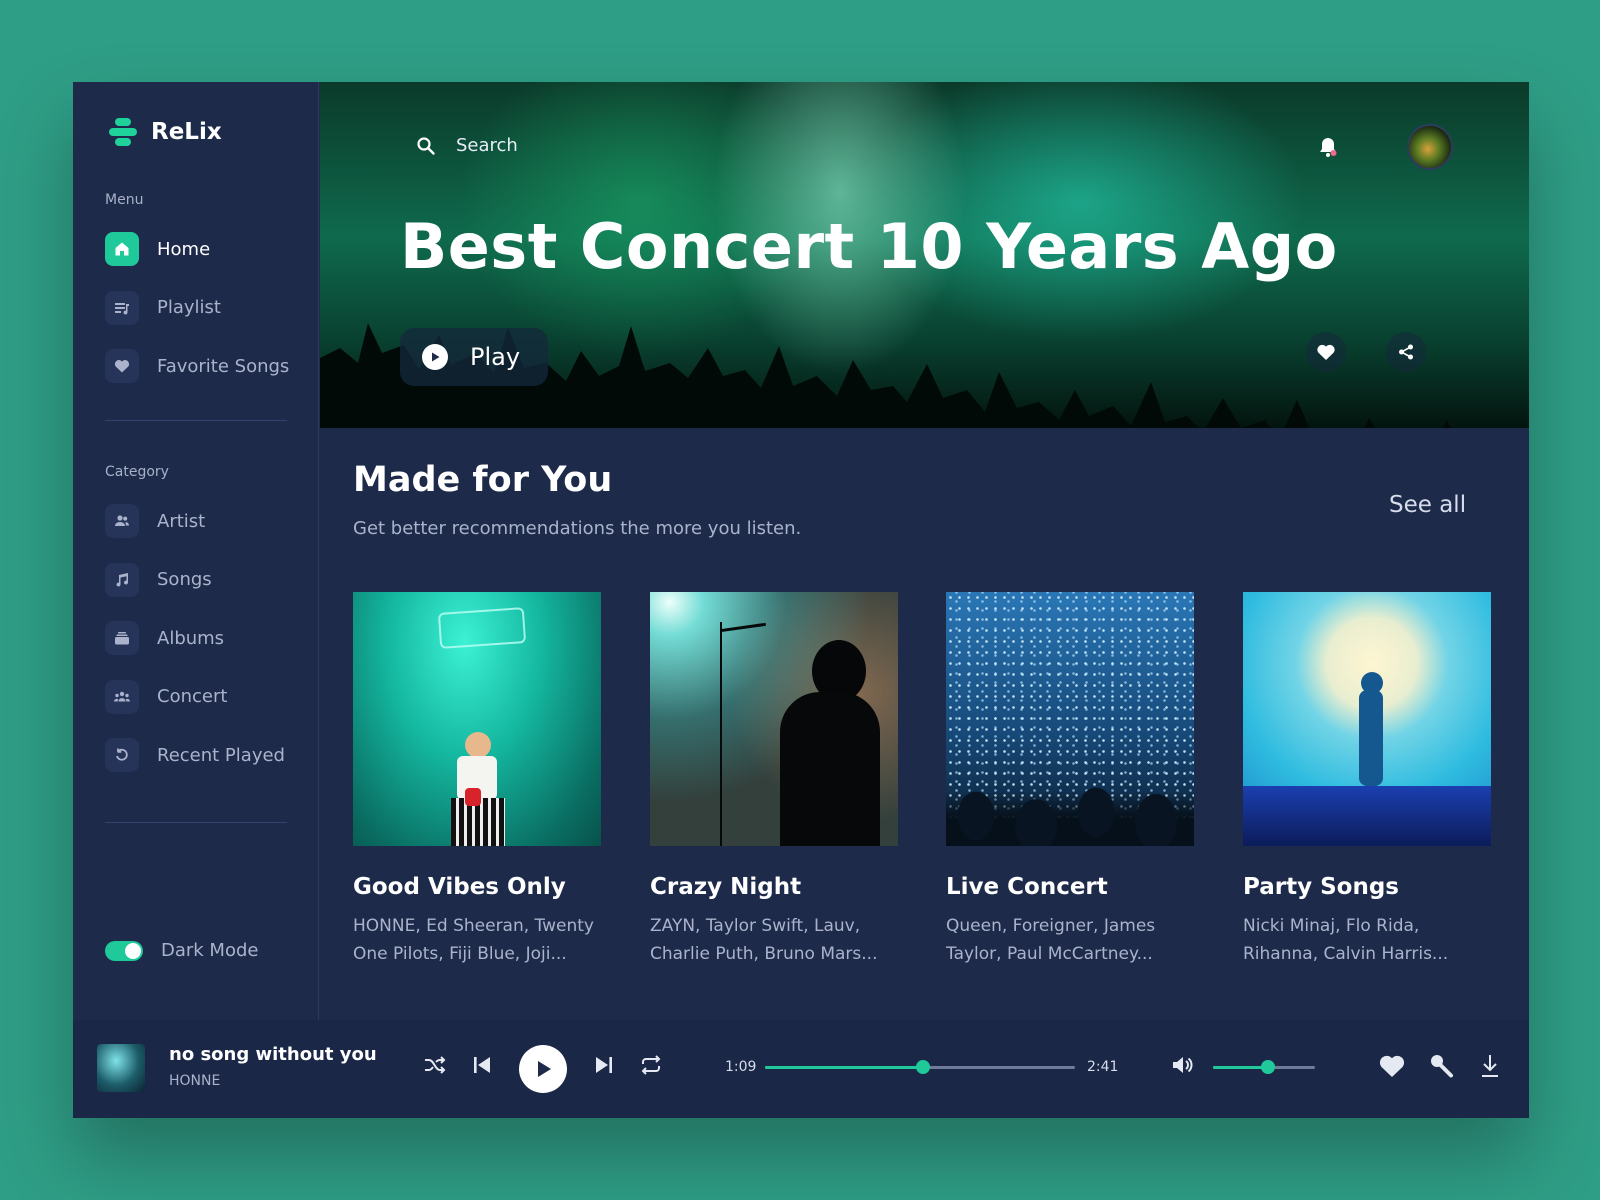 The height and width of the screenshot is (1200, 1600). What do you see at coordinates (426, 145) in the screenshot?
I see `search-icon` at bounding box center [426, 145].